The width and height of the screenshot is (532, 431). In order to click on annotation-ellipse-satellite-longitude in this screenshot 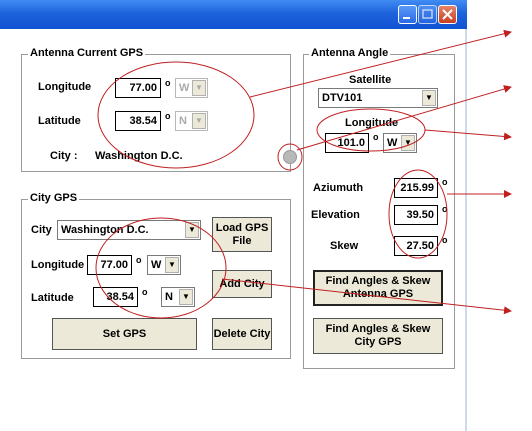, I will do `click(371, 130)`.